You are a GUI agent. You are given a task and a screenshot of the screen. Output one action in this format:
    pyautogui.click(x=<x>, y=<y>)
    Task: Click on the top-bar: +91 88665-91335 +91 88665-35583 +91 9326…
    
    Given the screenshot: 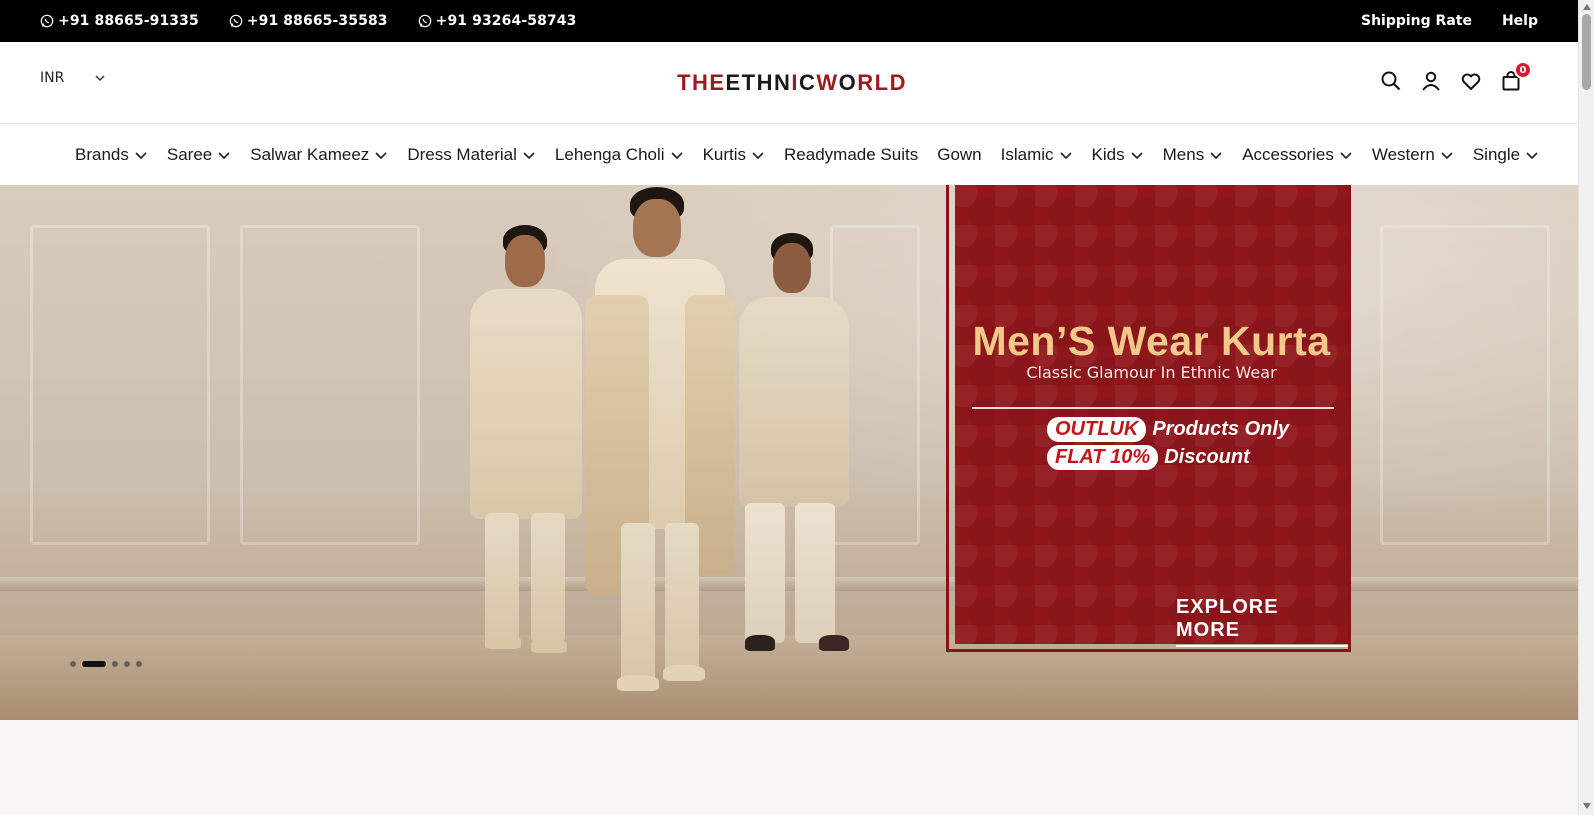 What is the action you would take?
    pyautogui.click(x=789, y=21)
    